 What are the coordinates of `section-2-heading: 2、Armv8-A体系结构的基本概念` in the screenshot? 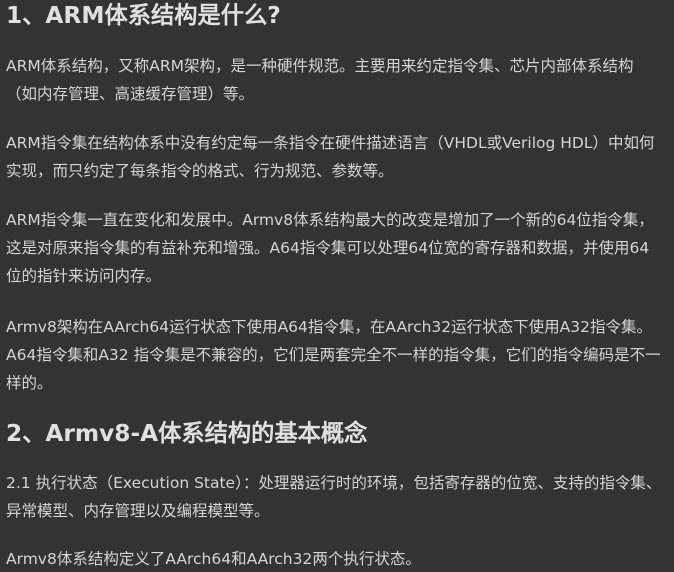 It's located at (187, 433).